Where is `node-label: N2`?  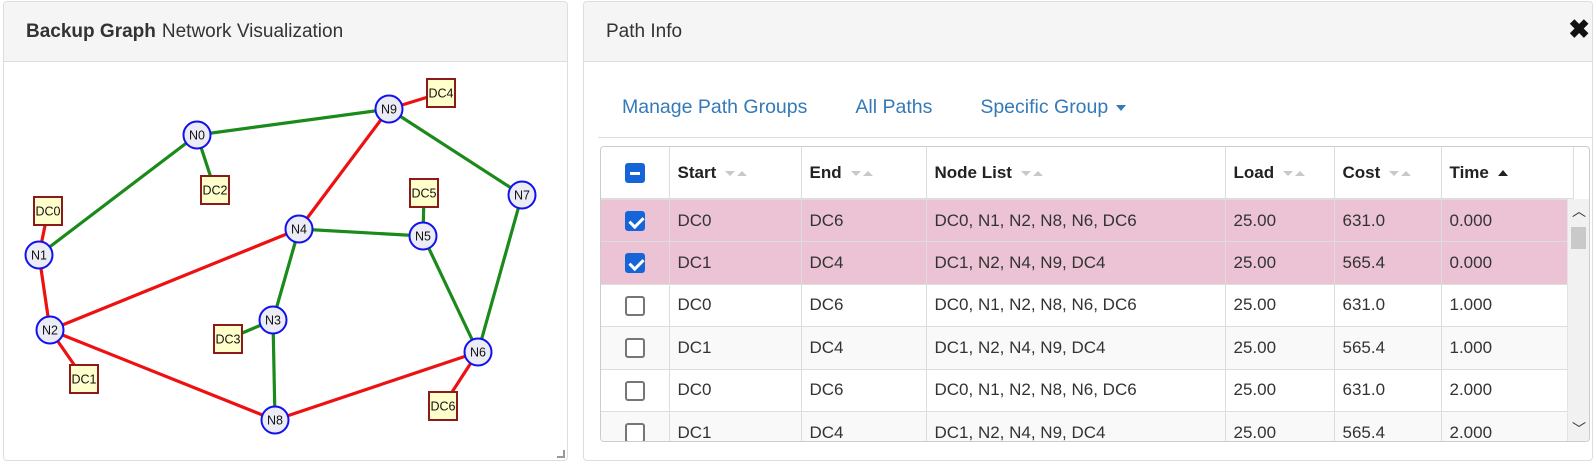
node-label: N2 is located at coordinates (50, 331).